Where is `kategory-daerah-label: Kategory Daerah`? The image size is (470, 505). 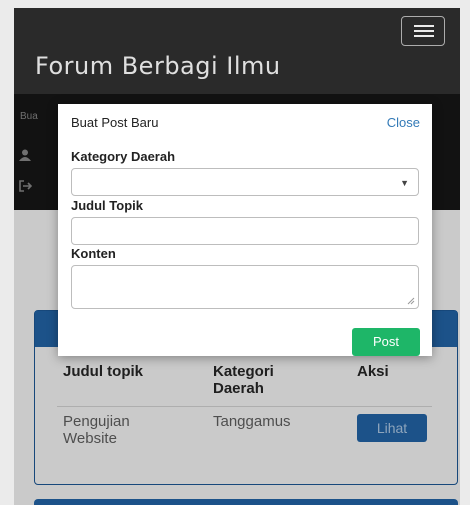 kategory-daerah-label: Kategory Daerah is located at coordinates (123, 156).